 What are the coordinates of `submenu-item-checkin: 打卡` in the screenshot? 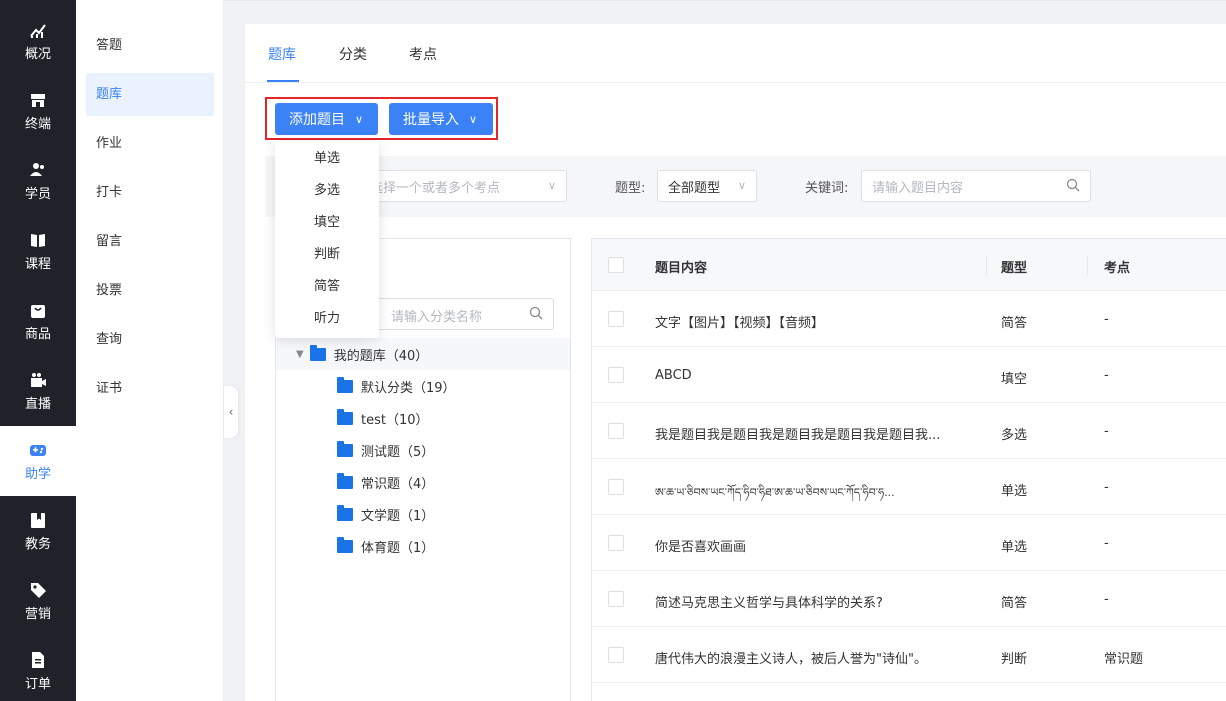 It's located at (150, 192).